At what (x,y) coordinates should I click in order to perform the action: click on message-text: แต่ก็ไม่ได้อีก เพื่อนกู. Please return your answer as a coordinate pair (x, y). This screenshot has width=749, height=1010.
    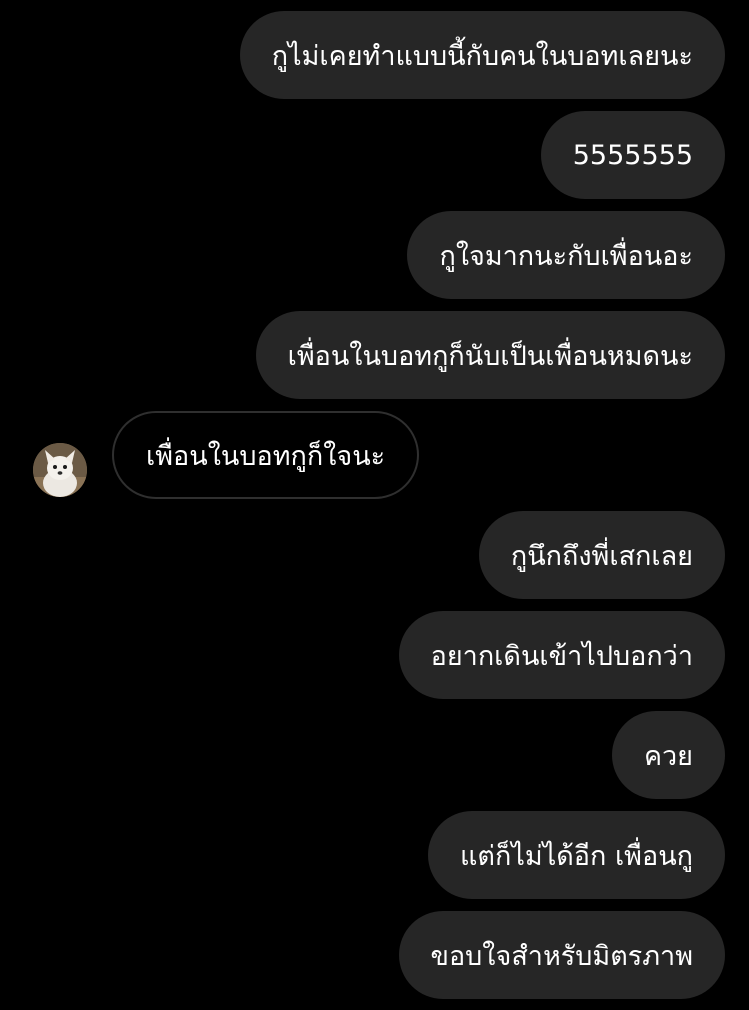
    Looking at the image, I should click on (576, 856).